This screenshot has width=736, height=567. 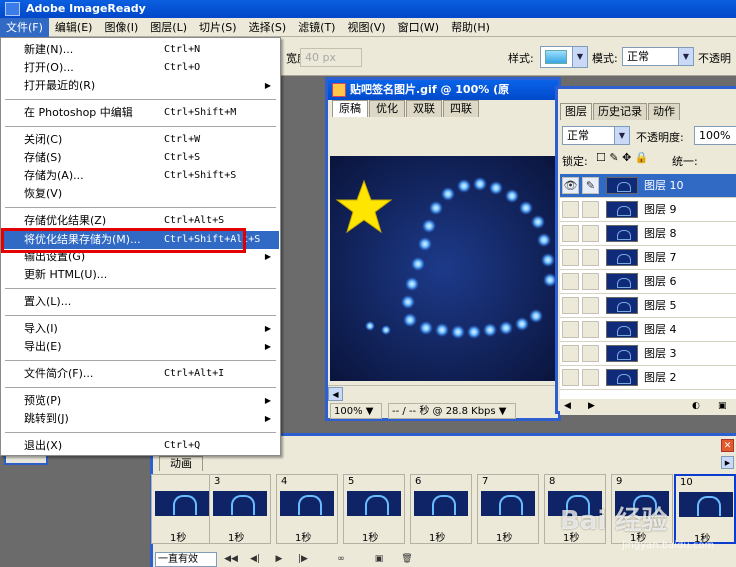 I want to click on tab-animation: 动画, so click(x=181, y=463).